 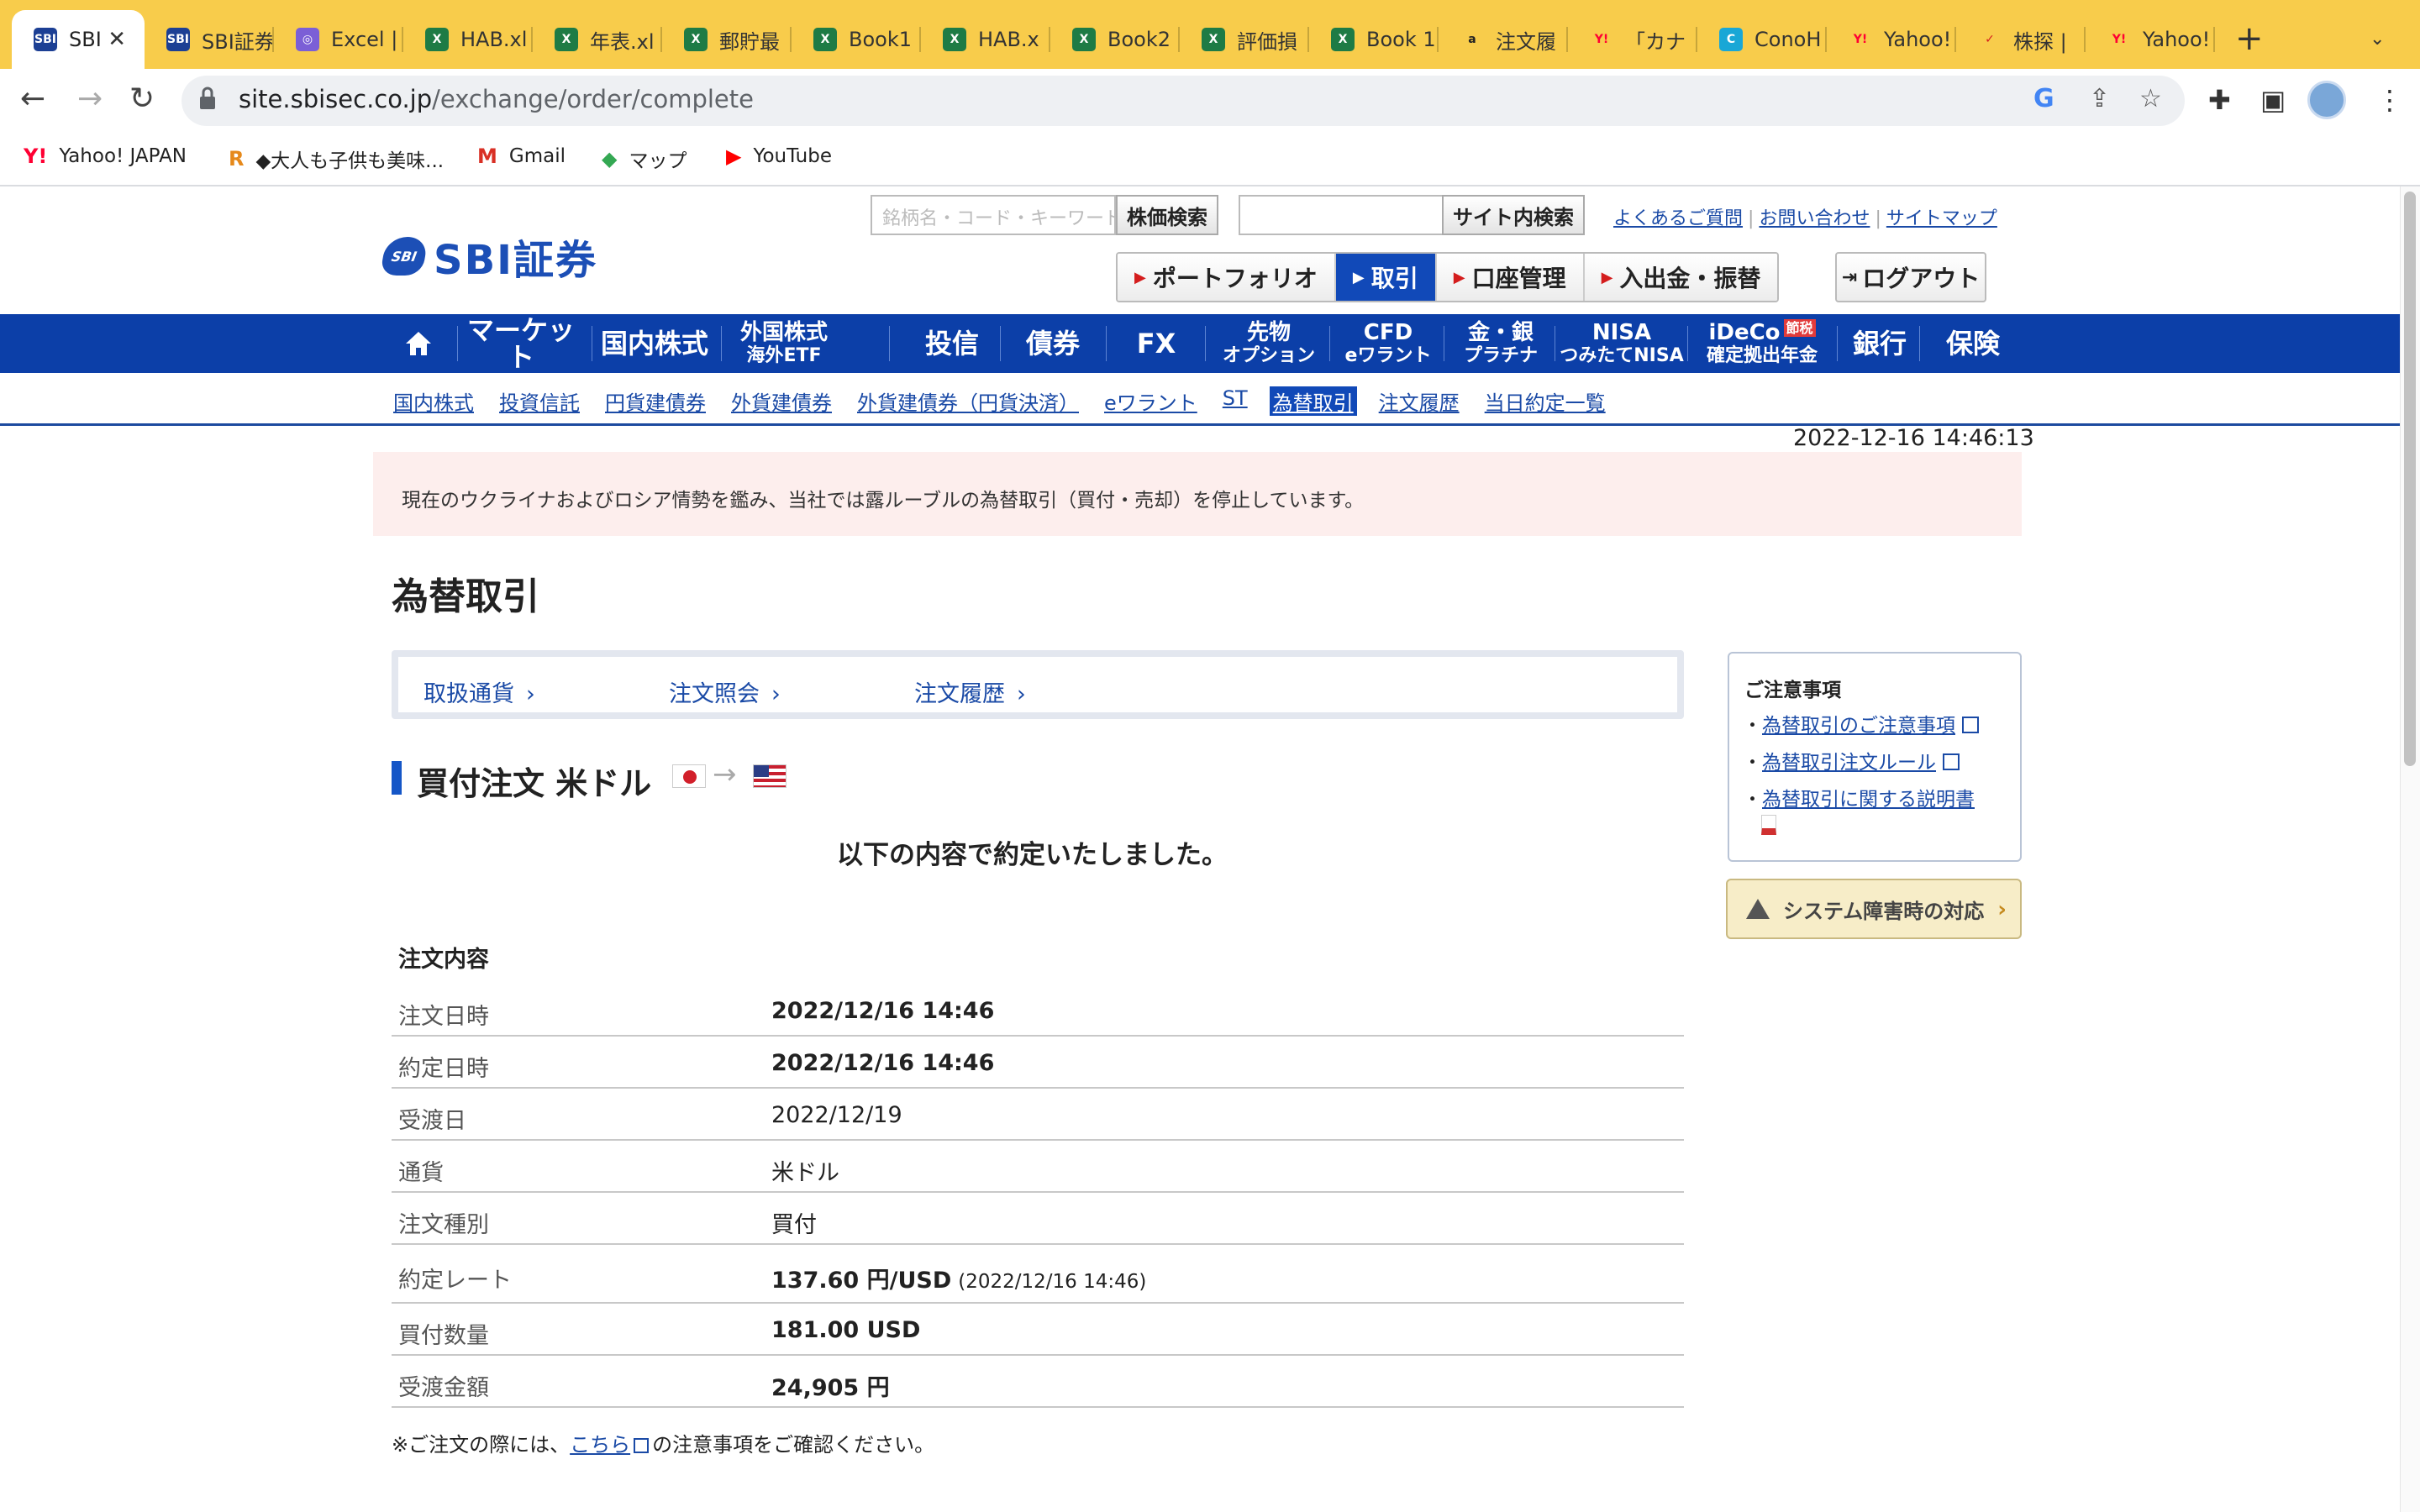 I want to click on menu-icon: ⋮, so click(x=2390, y=100).